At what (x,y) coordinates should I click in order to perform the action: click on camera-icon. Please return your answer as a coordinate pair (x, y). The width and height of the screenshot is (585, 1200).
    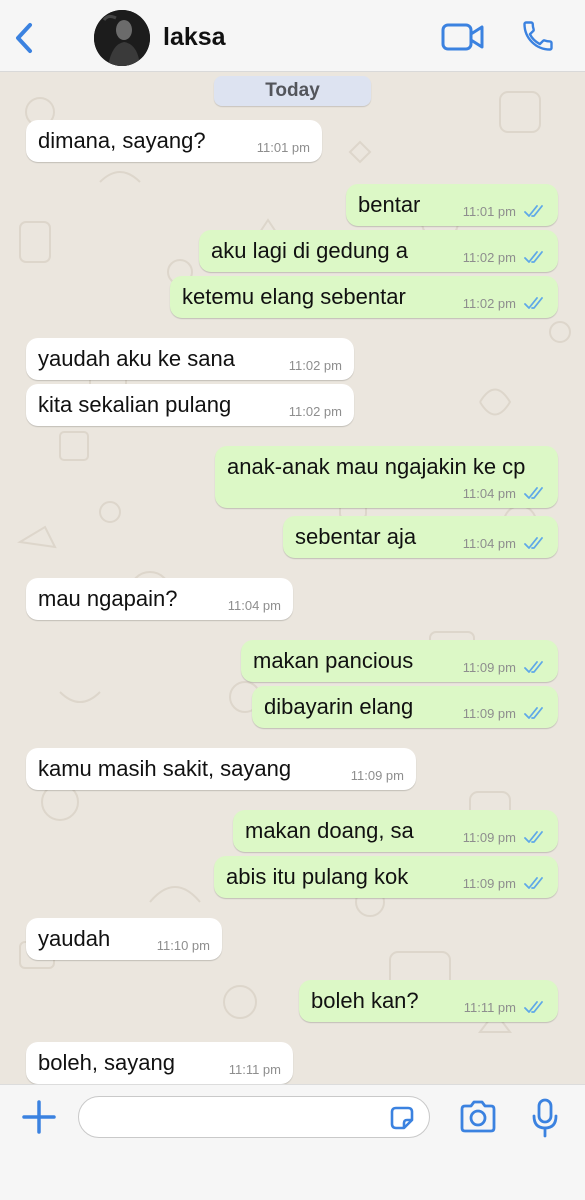
    Looking at the image, I should click on (478, 1116).